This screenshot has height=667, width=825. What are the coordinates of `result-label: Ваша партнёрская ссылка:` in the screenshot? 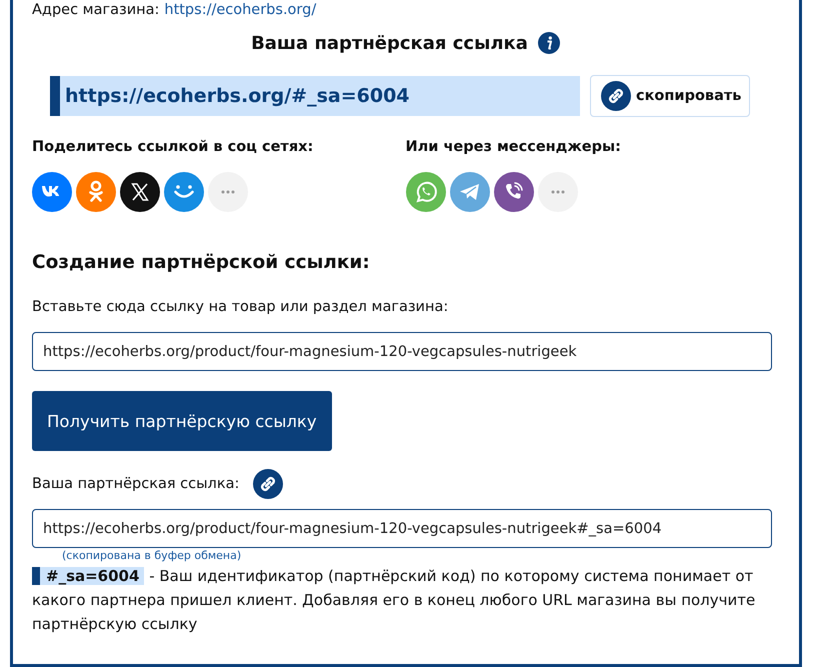 It's located at (136, 484).